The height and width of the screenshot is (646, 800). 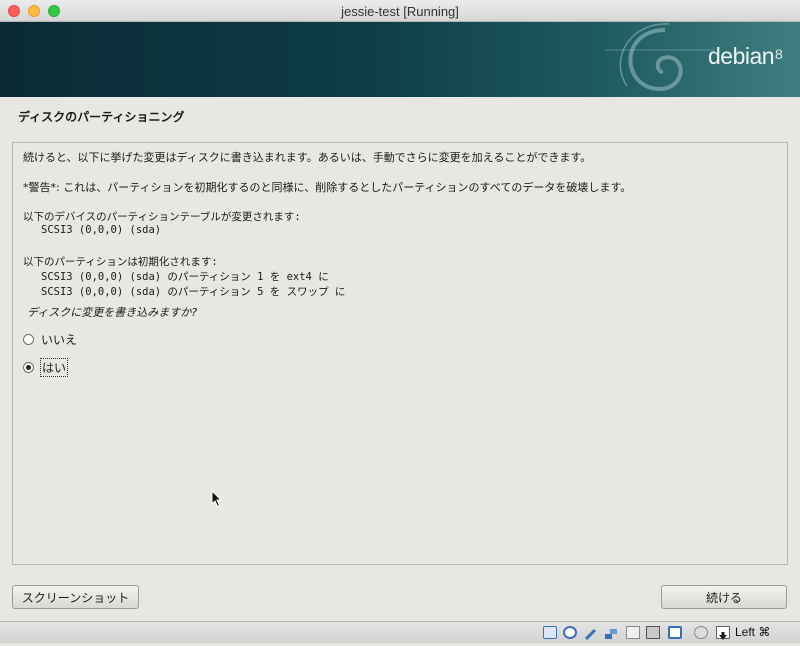 What do you see at coordinates (400, 632) in the screenshot?
I see `vm-status-bar: Left ⌘` at bounding box center [400, 632].